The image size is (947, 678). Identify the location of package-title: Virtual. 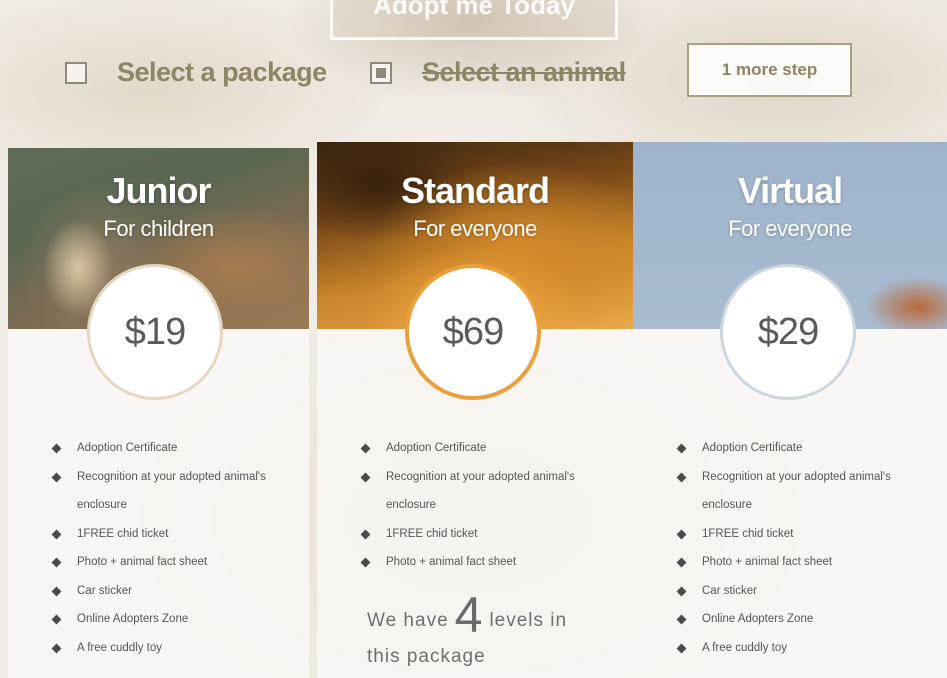
(790, 190).